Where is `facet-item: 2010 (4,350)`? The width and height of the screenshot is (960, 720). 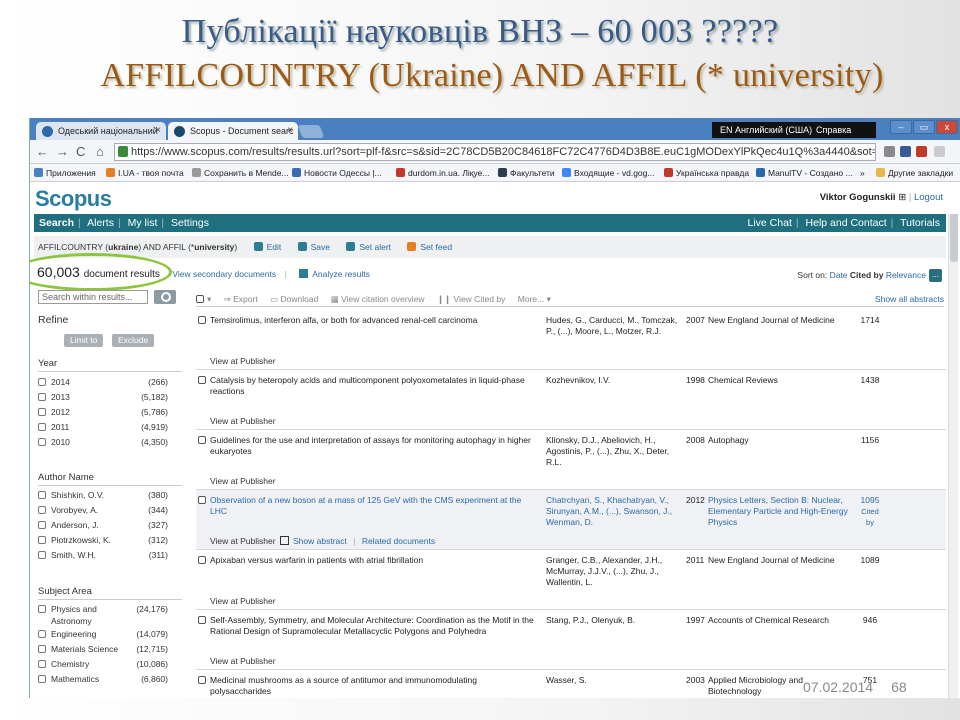
facet-item: 2010 (4,350) is located at coordinates (103, 442).